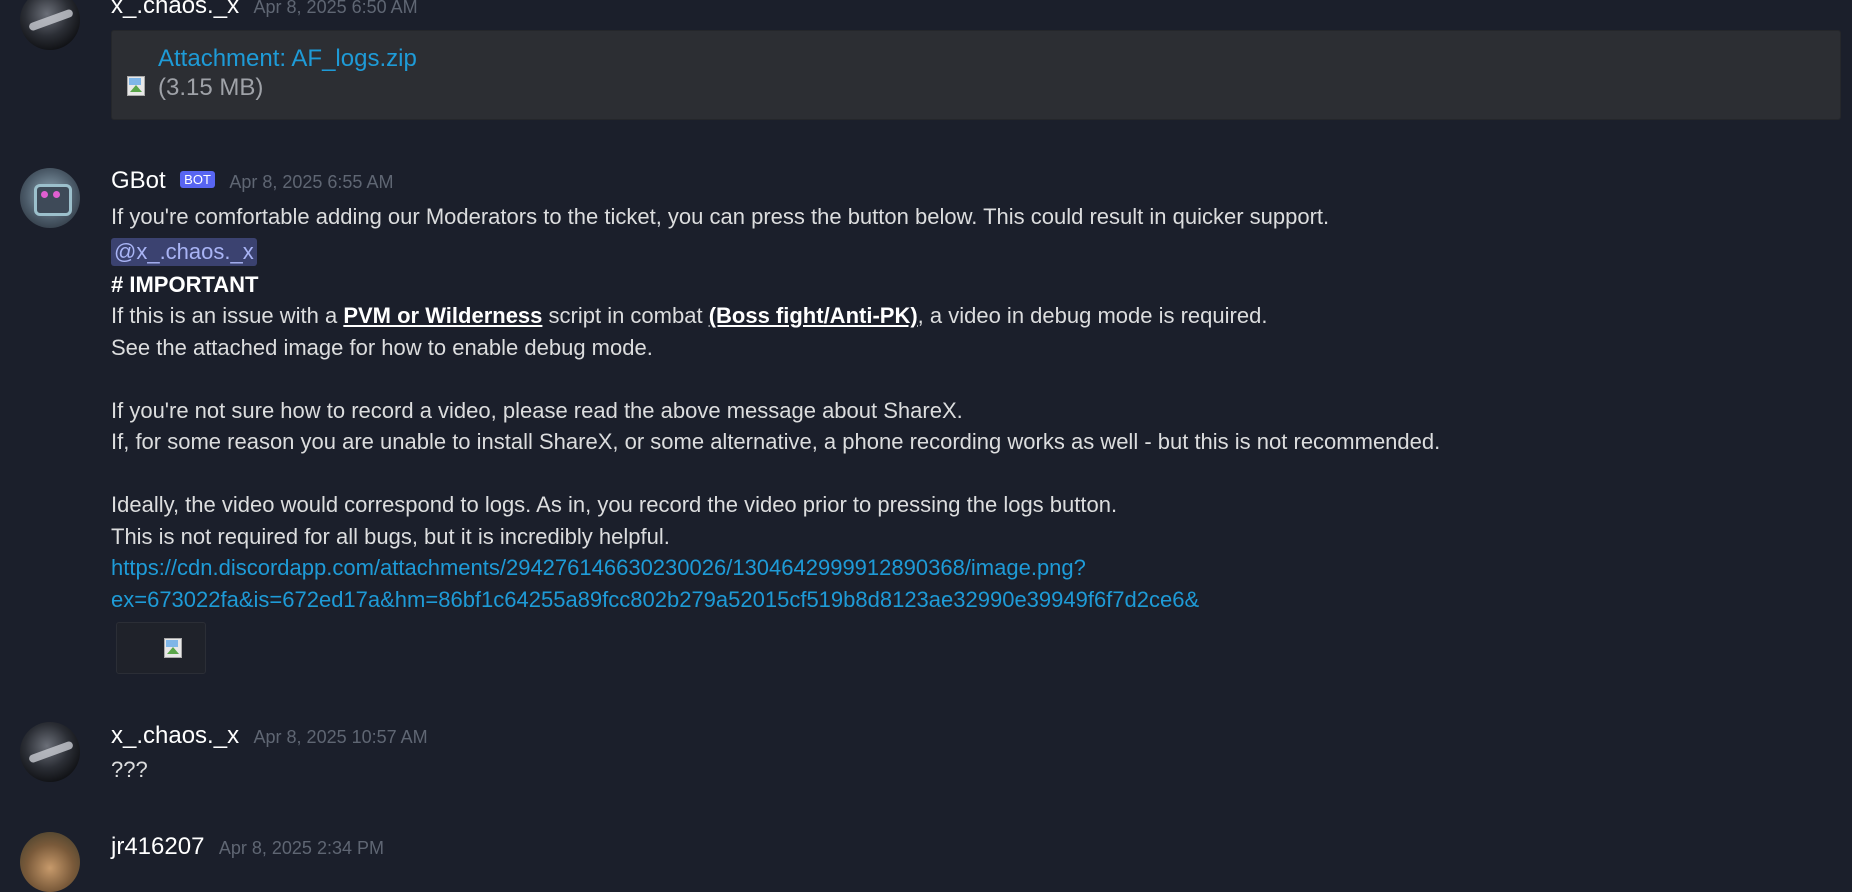  I want to click on bold-underline-text: PVM or Wilderness, so click(443, 315).